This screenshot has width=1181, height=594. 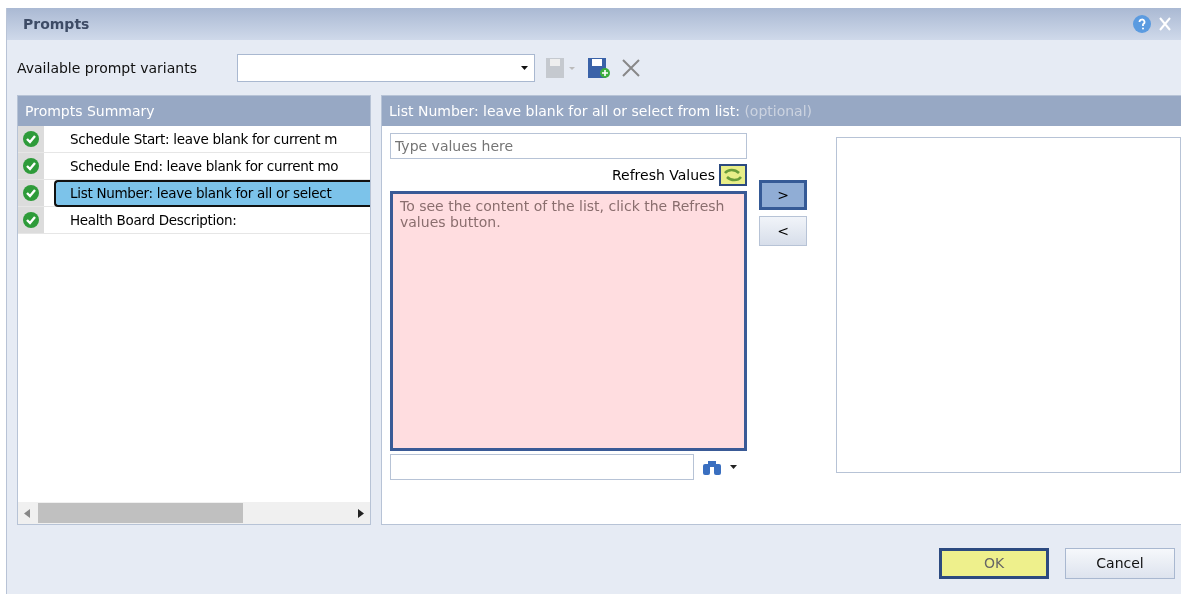 I want to click on delete-icon, so click(x=631, y=67).